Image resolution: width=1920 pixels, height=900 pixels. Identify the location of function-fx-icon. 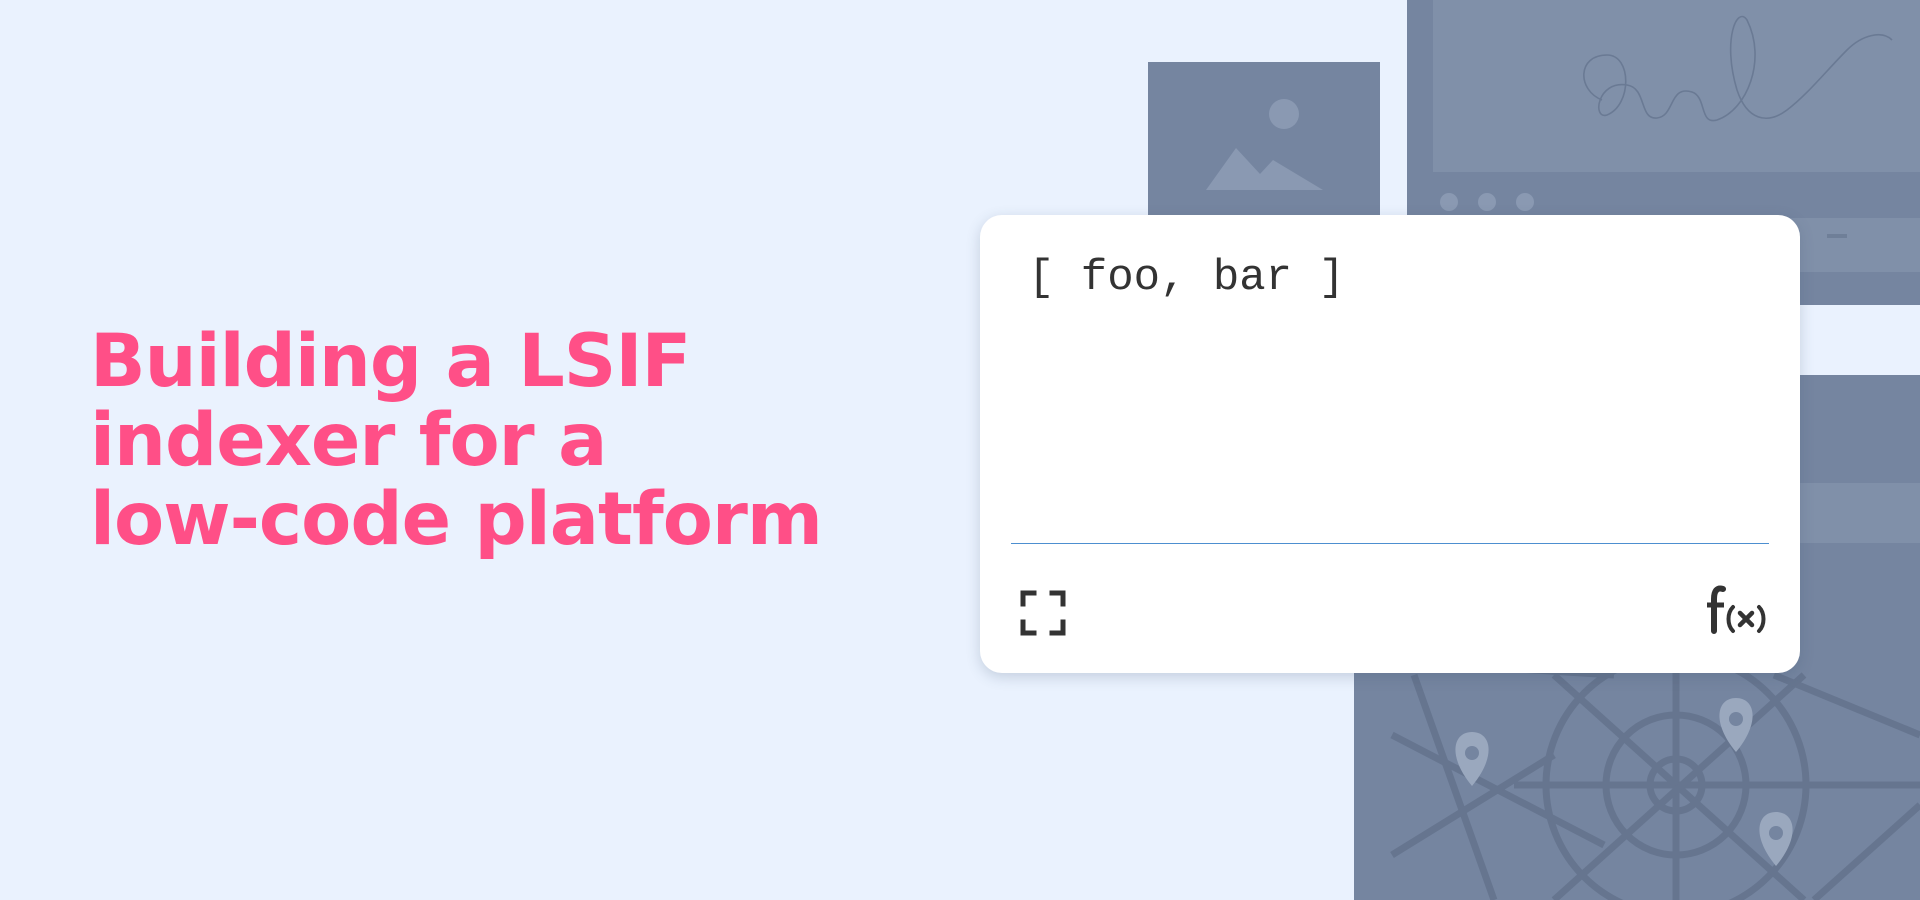
(1736, 609).